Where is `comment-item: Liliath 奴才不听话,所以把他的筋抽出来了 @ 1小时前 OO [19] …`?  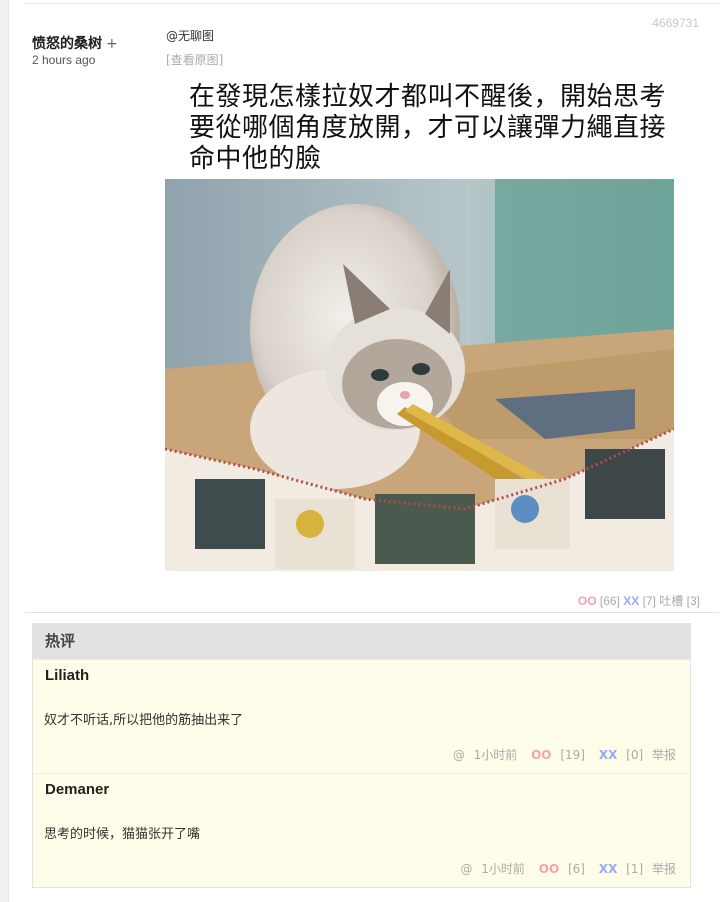
comment-item: Liliath 奴才不听话,所以把他的筋抽出来了 @ 1小时前 OO [19] … is located at coordinates (361, 716).